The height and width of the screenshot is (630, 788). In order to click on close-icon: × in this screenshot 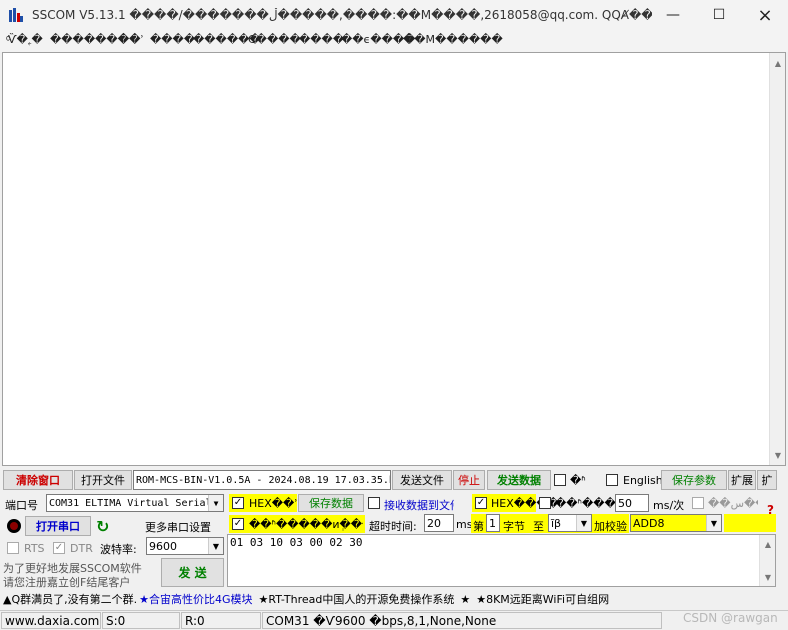, I will do `click(765, 15)`.